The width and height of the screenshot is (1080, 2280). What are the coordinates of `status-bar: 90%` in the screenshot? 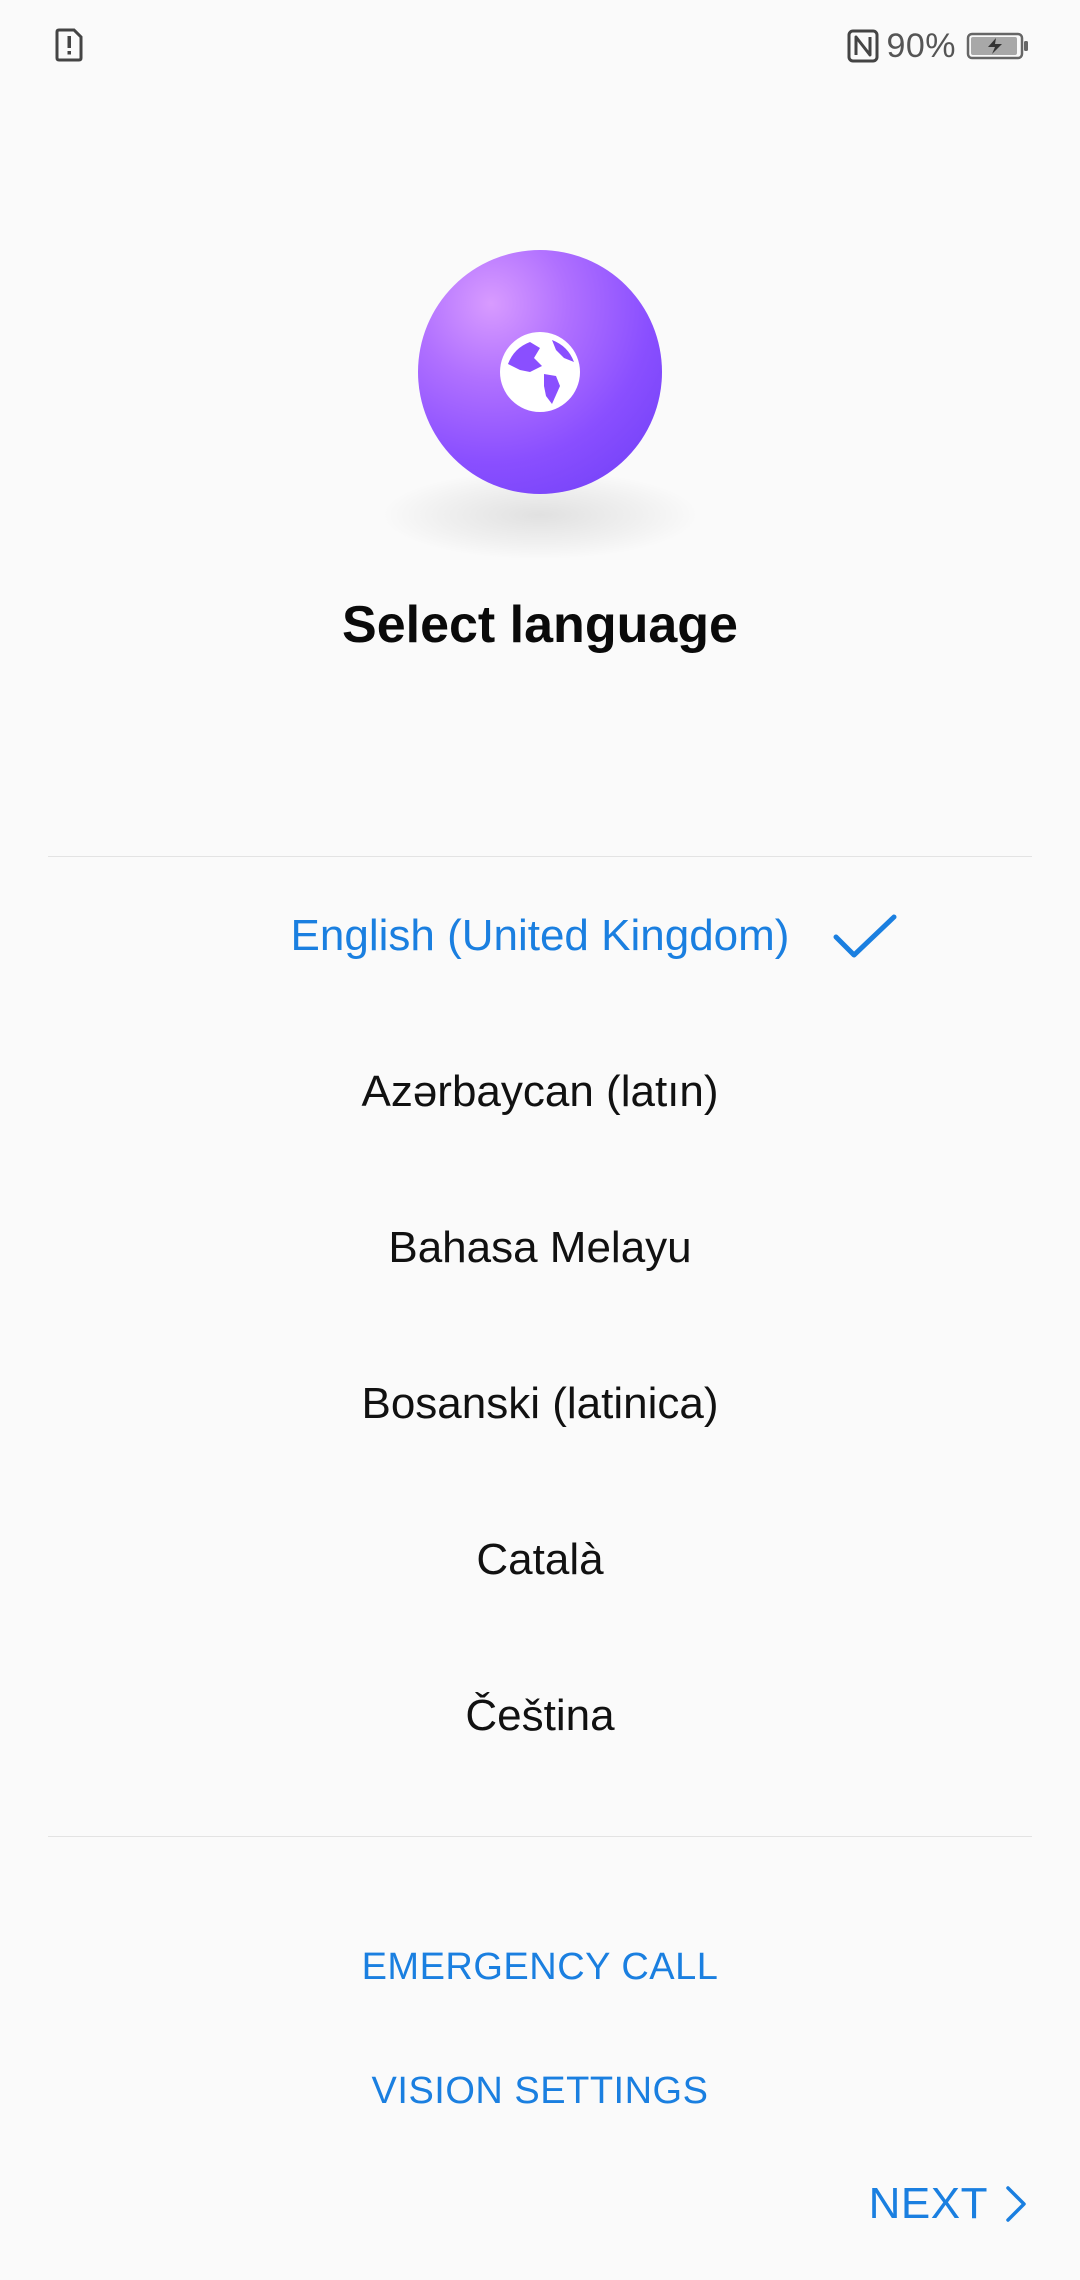 It's located at (540, 46).